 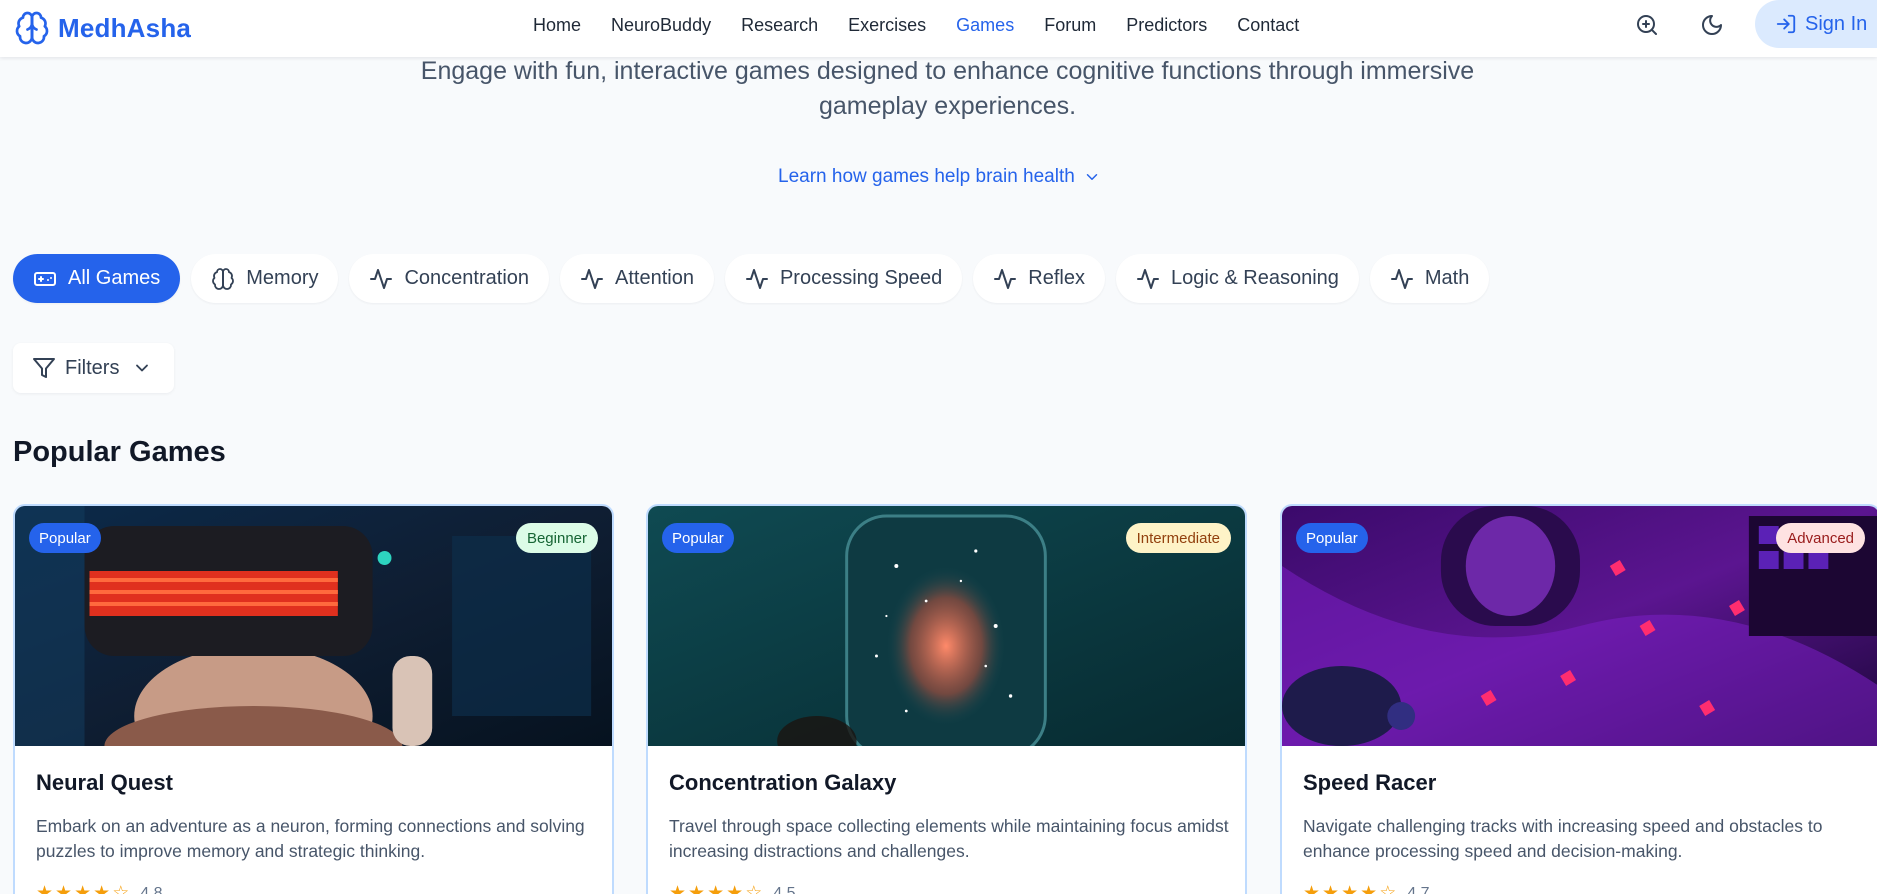 I want to click on filter-icon, so click(x=44, y=368).